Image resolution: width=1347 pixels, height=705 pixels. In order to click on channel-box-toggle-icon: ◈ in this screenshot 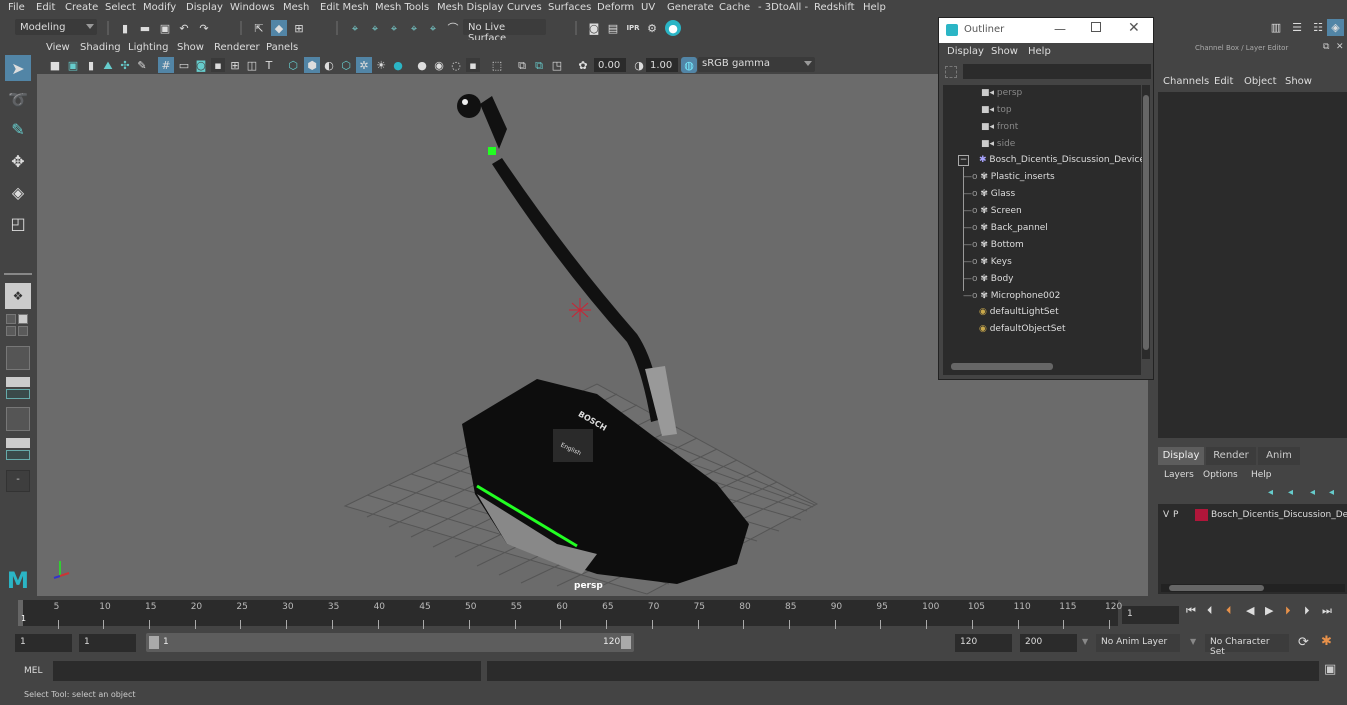, I will do `click(1335, 27)`.